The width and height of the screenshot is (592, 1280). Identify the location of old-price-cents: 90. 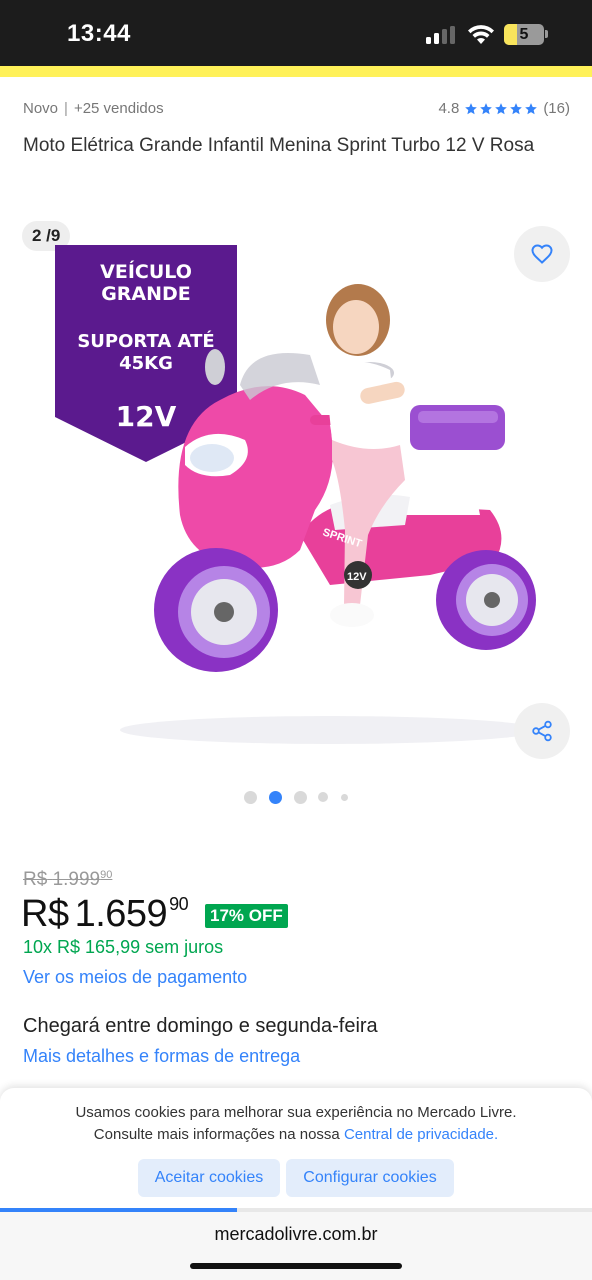
(106, 875).